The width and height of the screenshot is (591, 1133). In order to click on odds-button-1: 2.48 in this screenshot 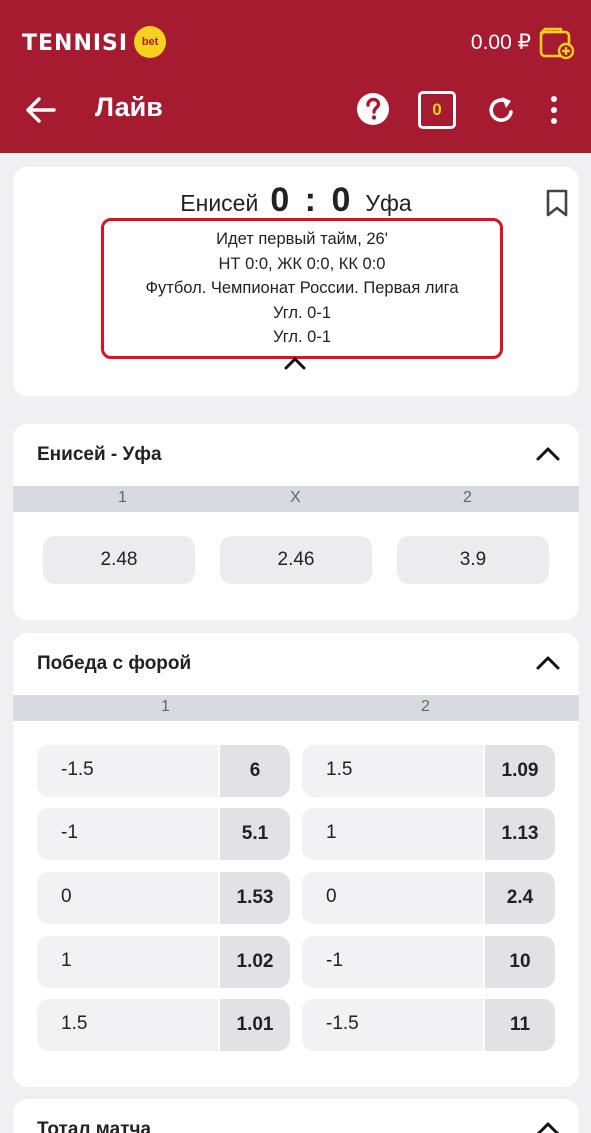, I will do `click(119, 560)`.